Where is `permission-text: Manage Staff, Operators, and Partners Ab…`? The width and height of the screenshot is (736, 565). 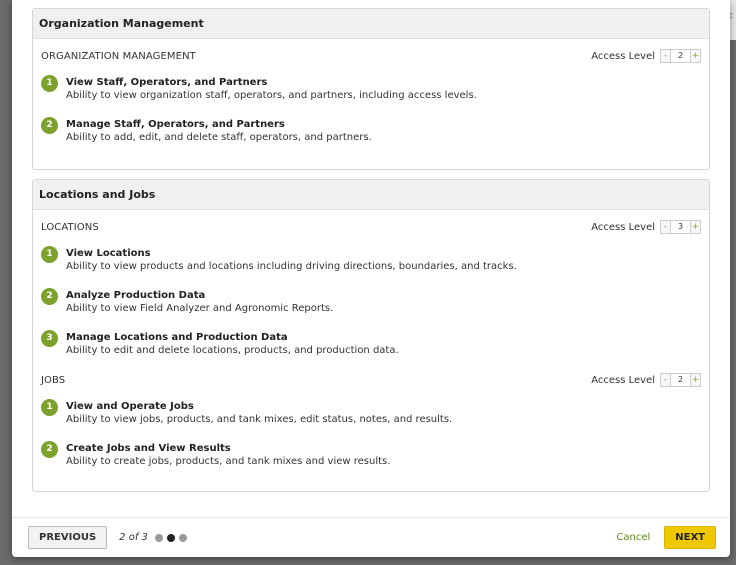
permission-text: Manage Staff, Operators, and Partners Ab… is located at coordinates (219, 131).